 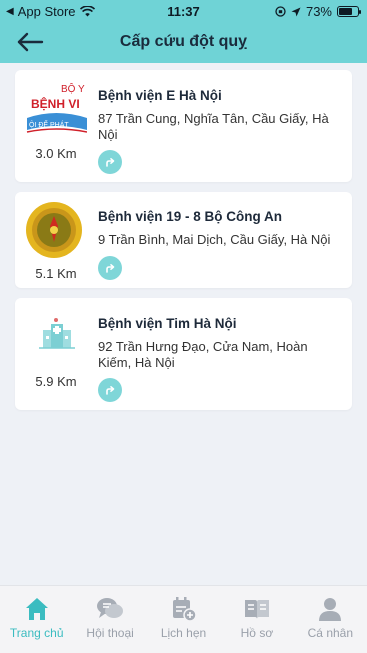 What do you see at coordinates (110, 633) in the screenshot?
I see `tab-label: Hội thoại` at bounding box center [110, 633].